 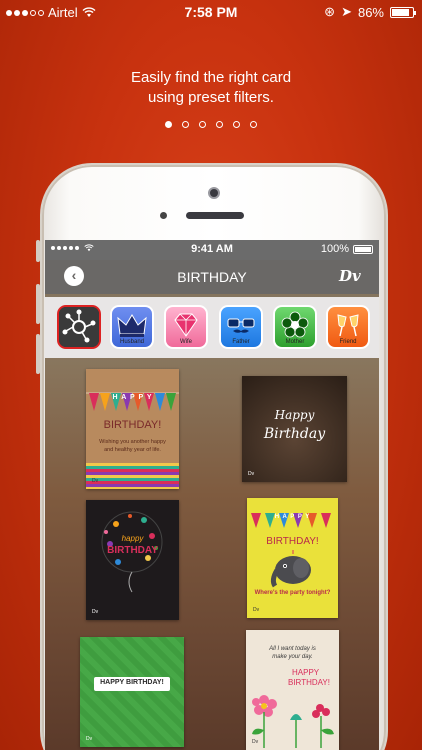 I want to click on nav-bar: ‹ BIRTHDAY Dv, so click(x=212, y=277).